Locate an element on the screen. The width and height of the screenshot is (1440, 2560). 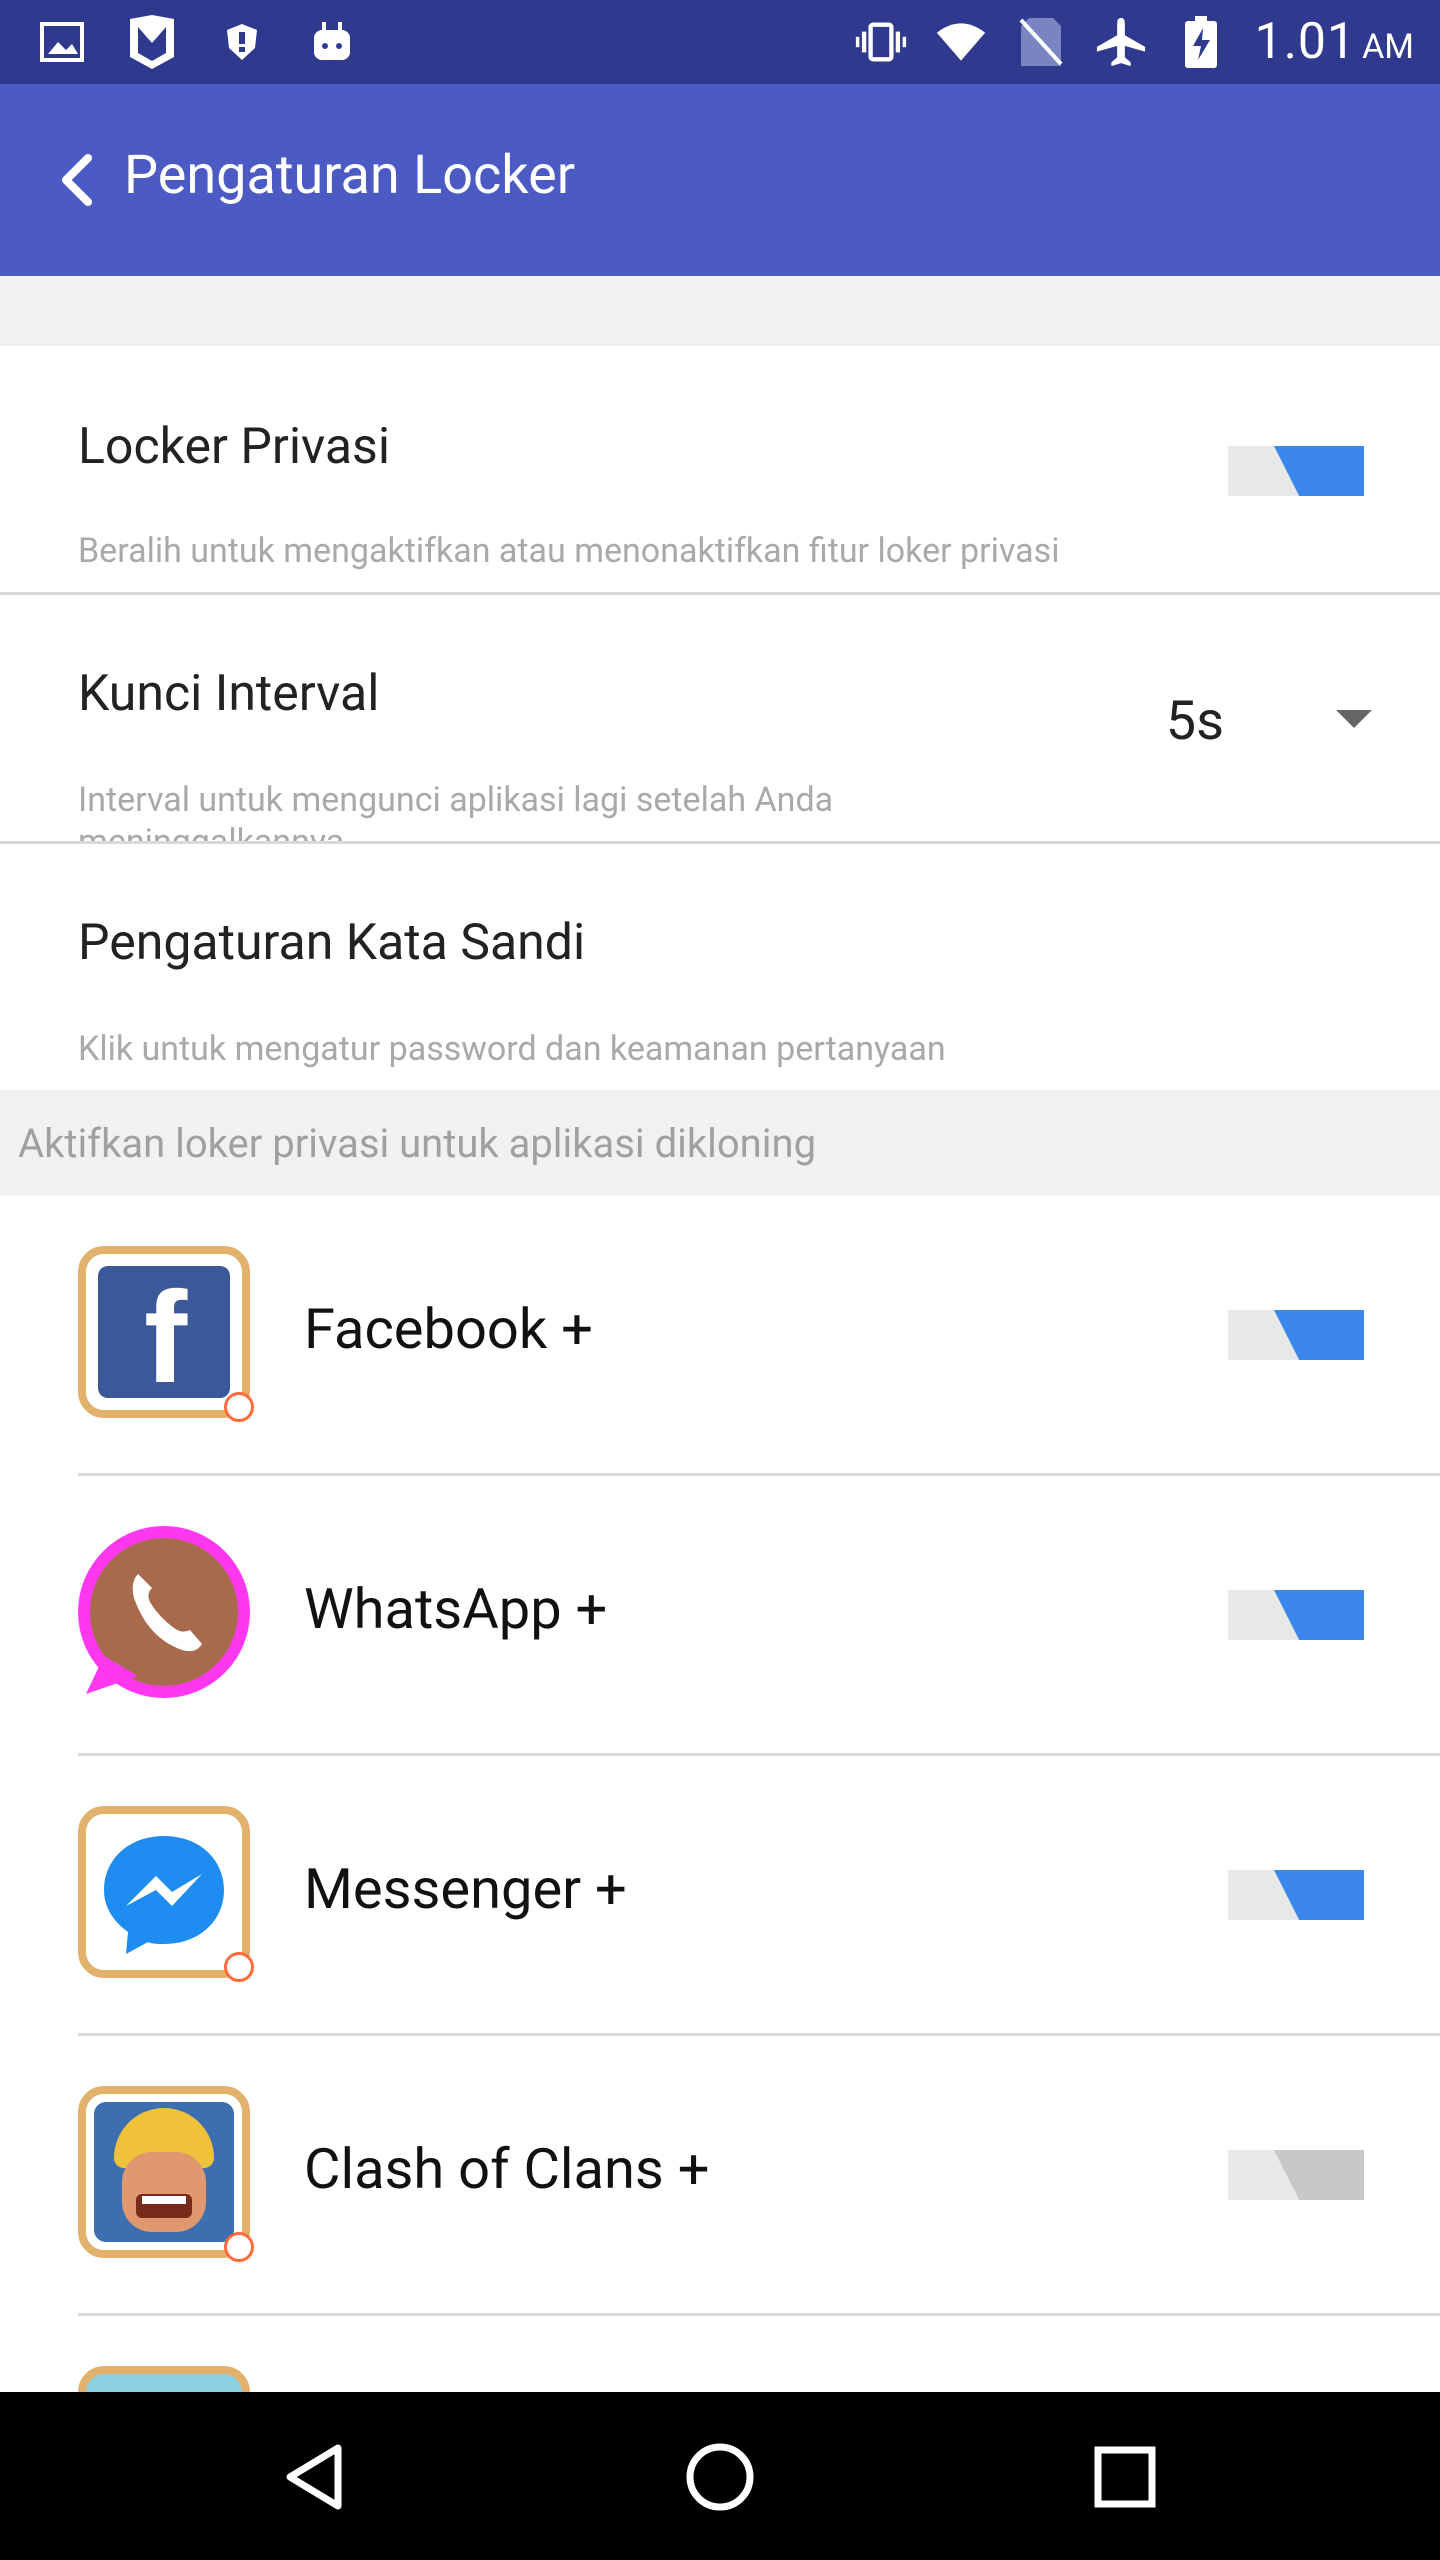
clash-of-clans-icon is located at coordinates (166, 2174).